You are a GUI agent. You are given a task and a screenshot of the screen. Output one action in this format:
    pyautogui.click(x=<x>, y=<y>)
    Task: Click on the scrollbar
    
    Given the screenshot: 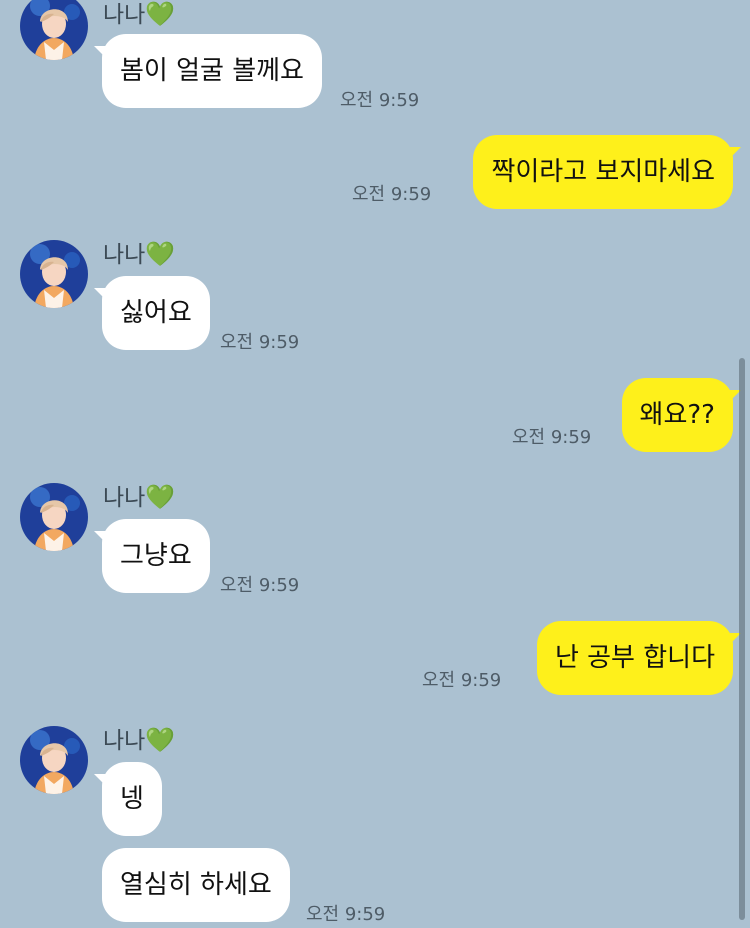 What is the action you would take?
    pyautogui.click(x=742, y=639)
    